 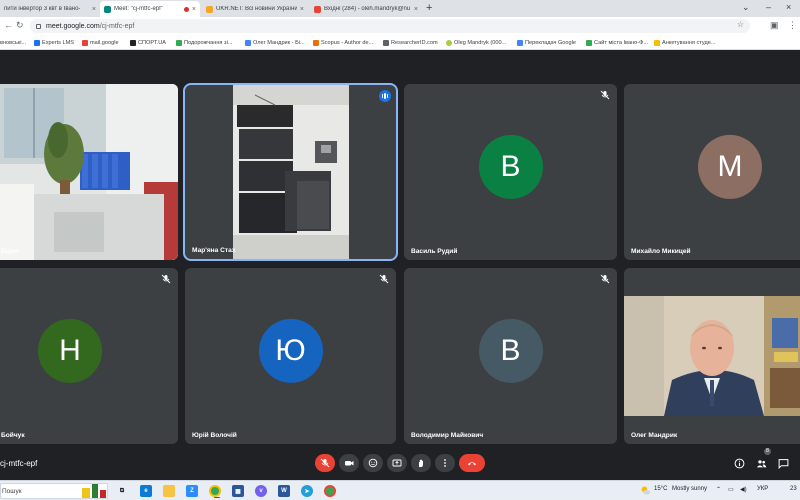 I want to click on file-explorer-icon, so click(x=169, y=491).